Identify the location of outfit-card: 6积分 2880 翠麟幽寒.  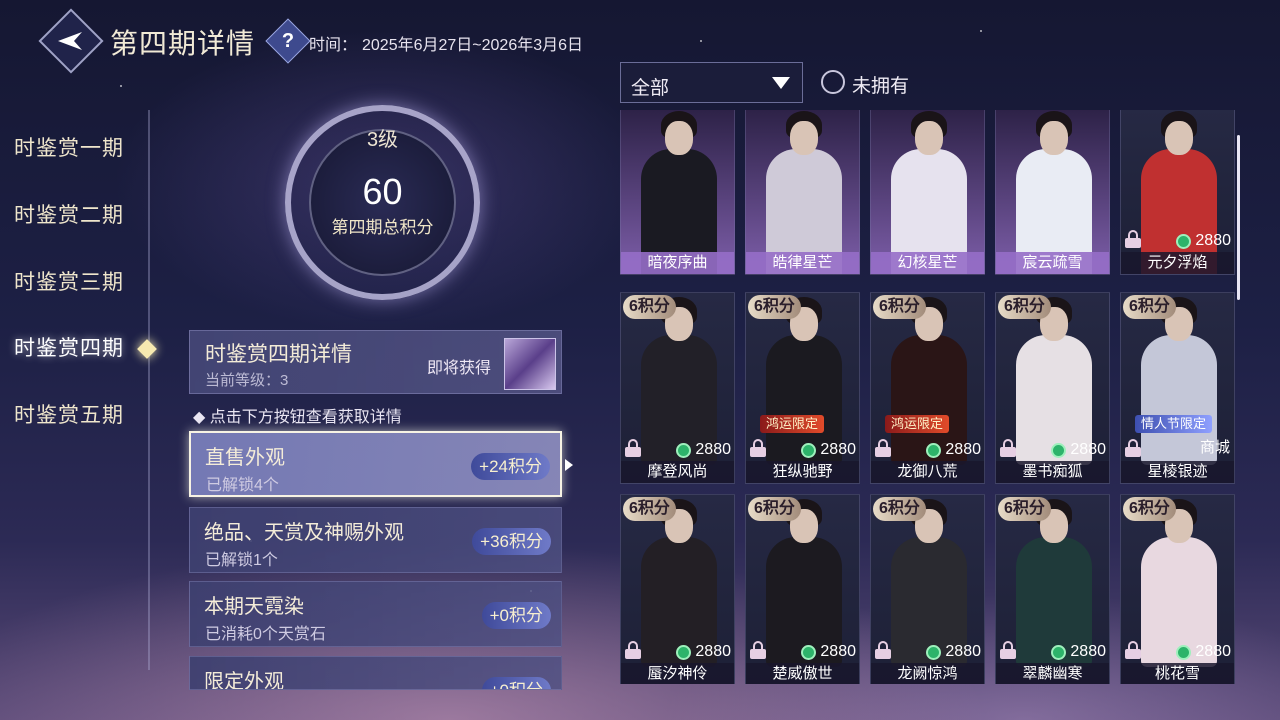
(1052, 589).